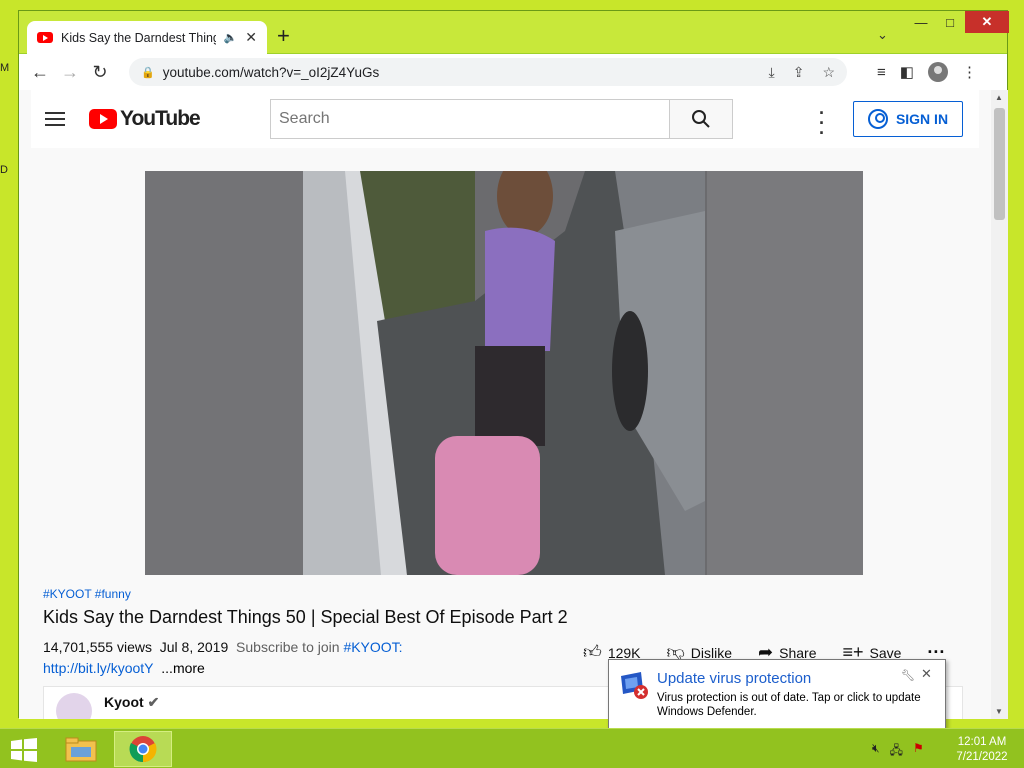  I want to click on video-hashtags: #KYOOT #funny, so click(87, 594).